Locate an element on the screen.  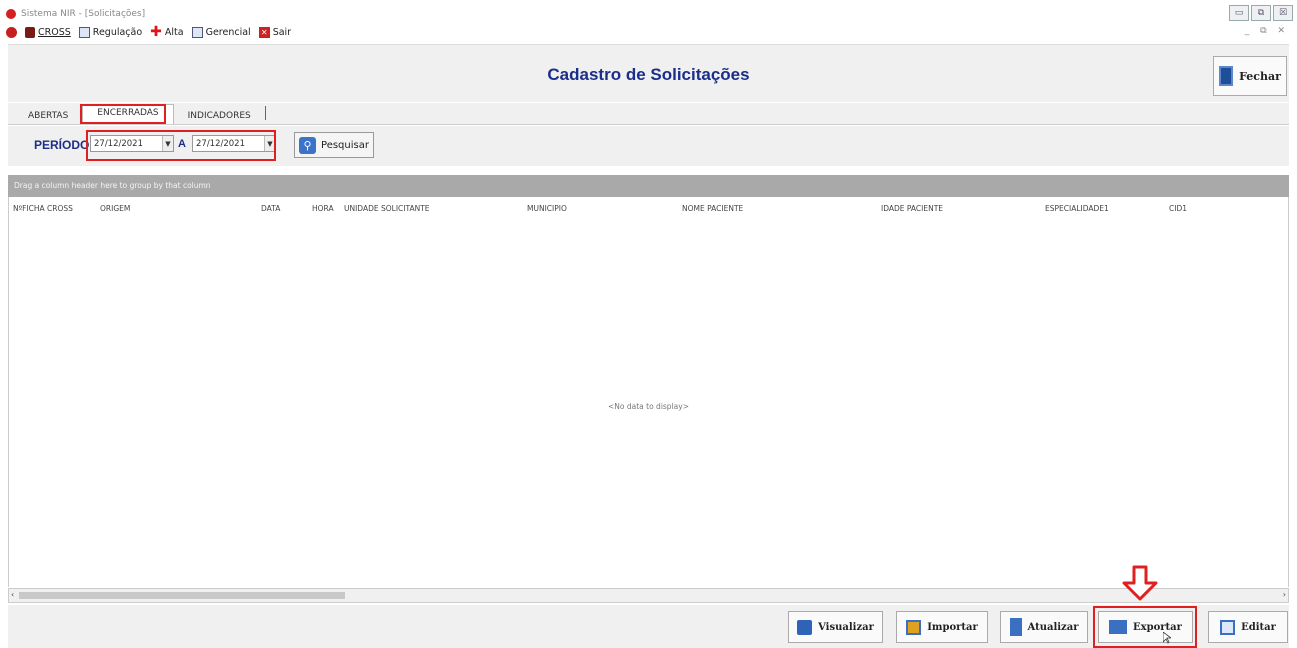
close-icon: ☒ is located at coordinates (1283, 13).